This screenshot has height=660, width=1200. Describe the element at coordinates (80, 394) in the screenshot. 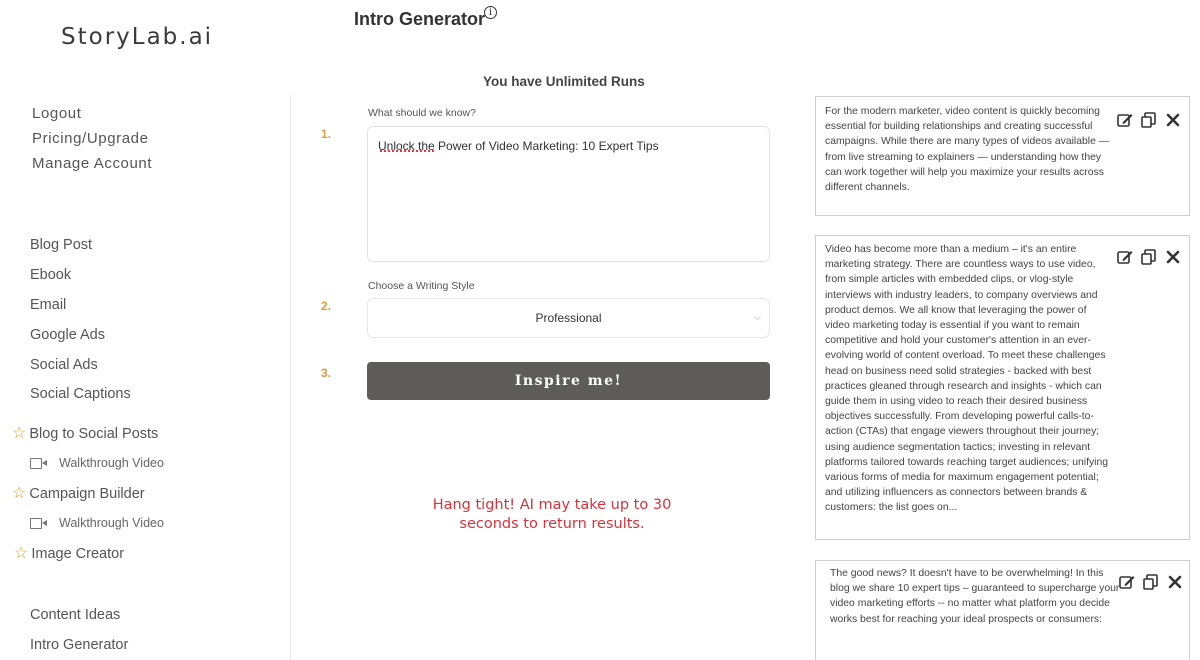

I see `sidebar-item-social-captions: Social Captions` at that location.